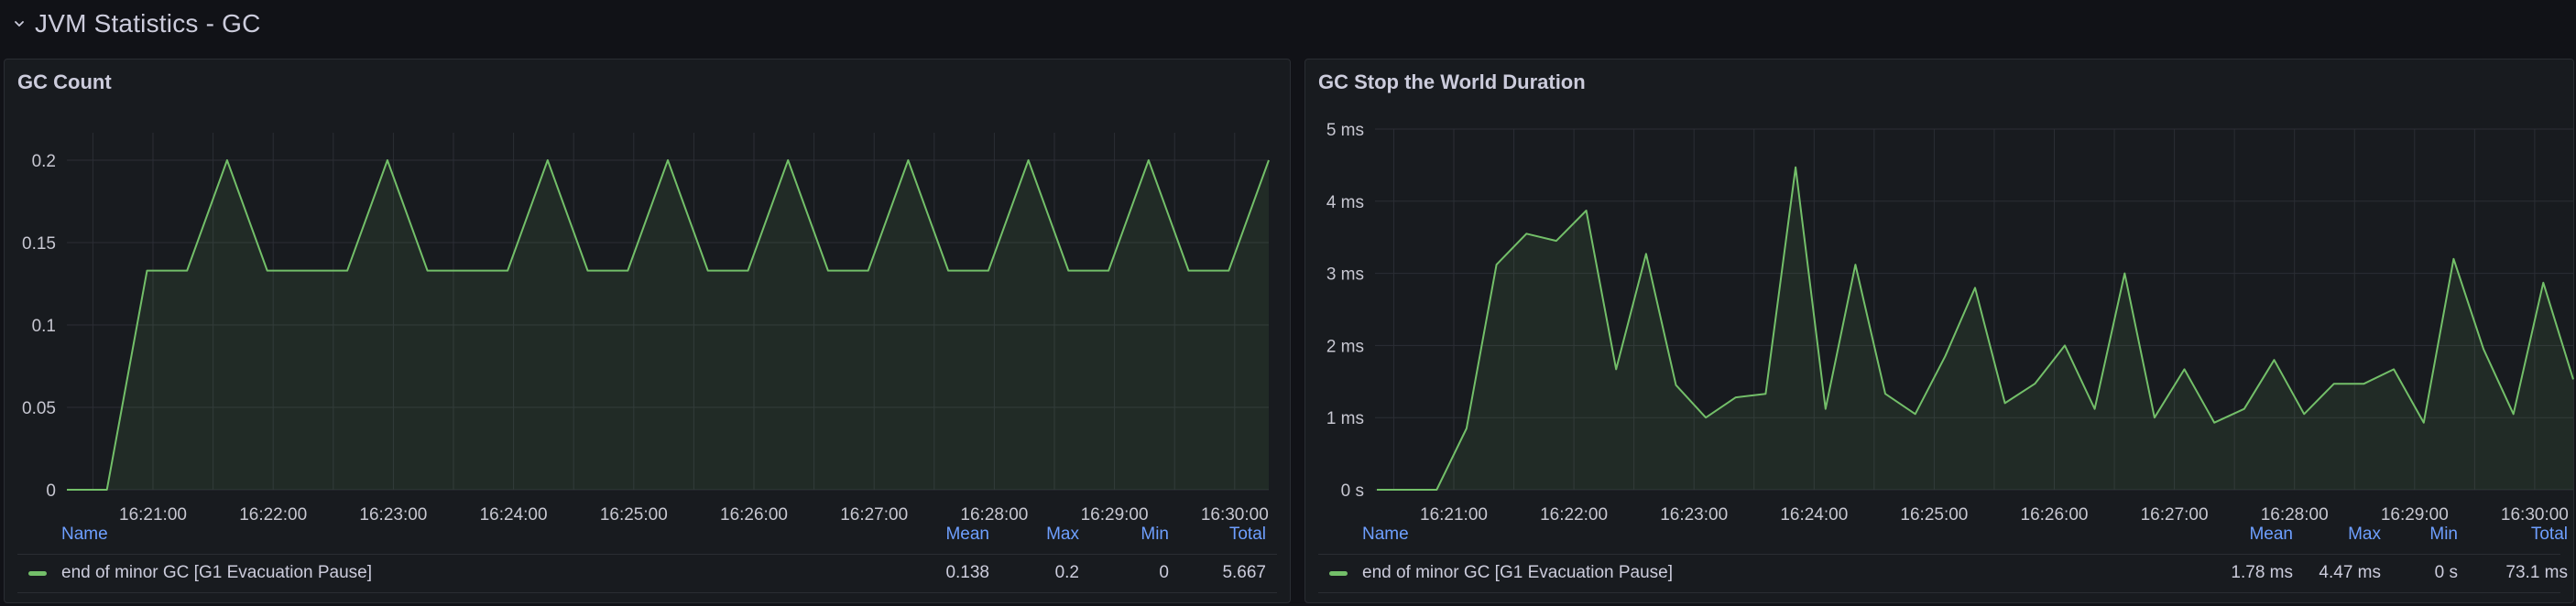 This screenshot has height=606, width=2576. Describe the element at coordinates (1067, 572) in the screenshot. I see `legend-max-value: 0.2` at that location.